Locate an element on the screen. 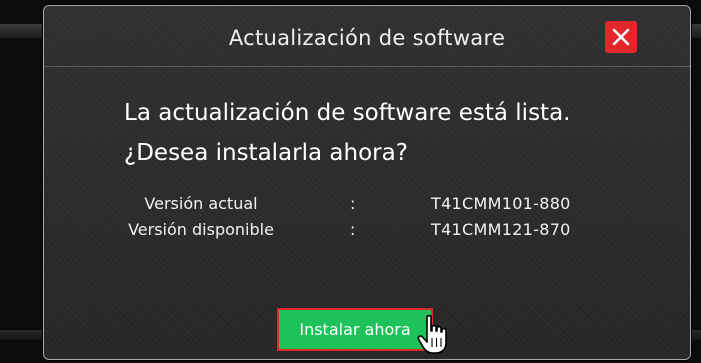 Image resolution: width=701 pixels, height=363 pixels. version-value: T41CMM101-880 is located at coordinates (501, 203).